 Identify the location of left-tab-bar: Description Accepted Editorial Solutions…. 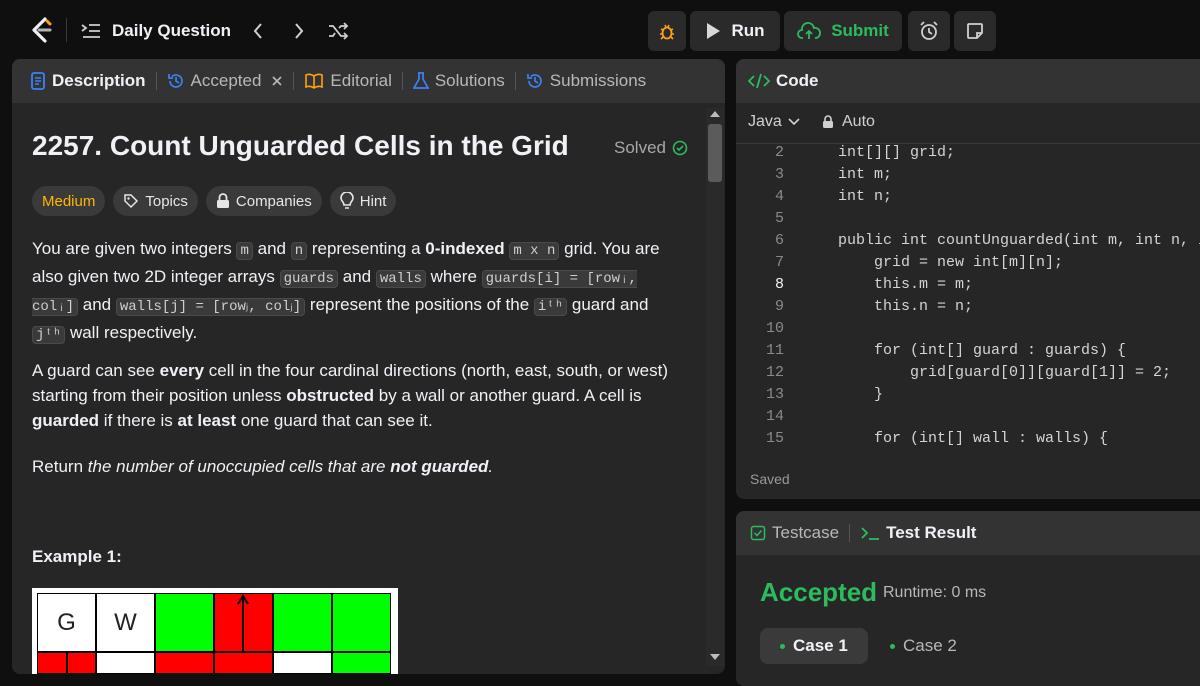
(368, 81).